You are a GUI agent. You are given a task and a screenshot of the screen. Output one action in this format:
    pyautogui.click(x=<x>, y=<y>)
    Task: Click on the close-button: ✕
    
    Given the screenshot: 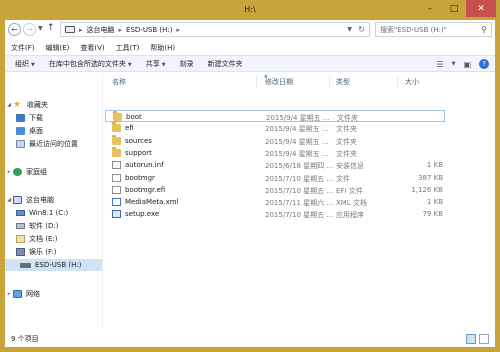 What is the action you would take?
    pyautogui.click(x=481, y=8)
    